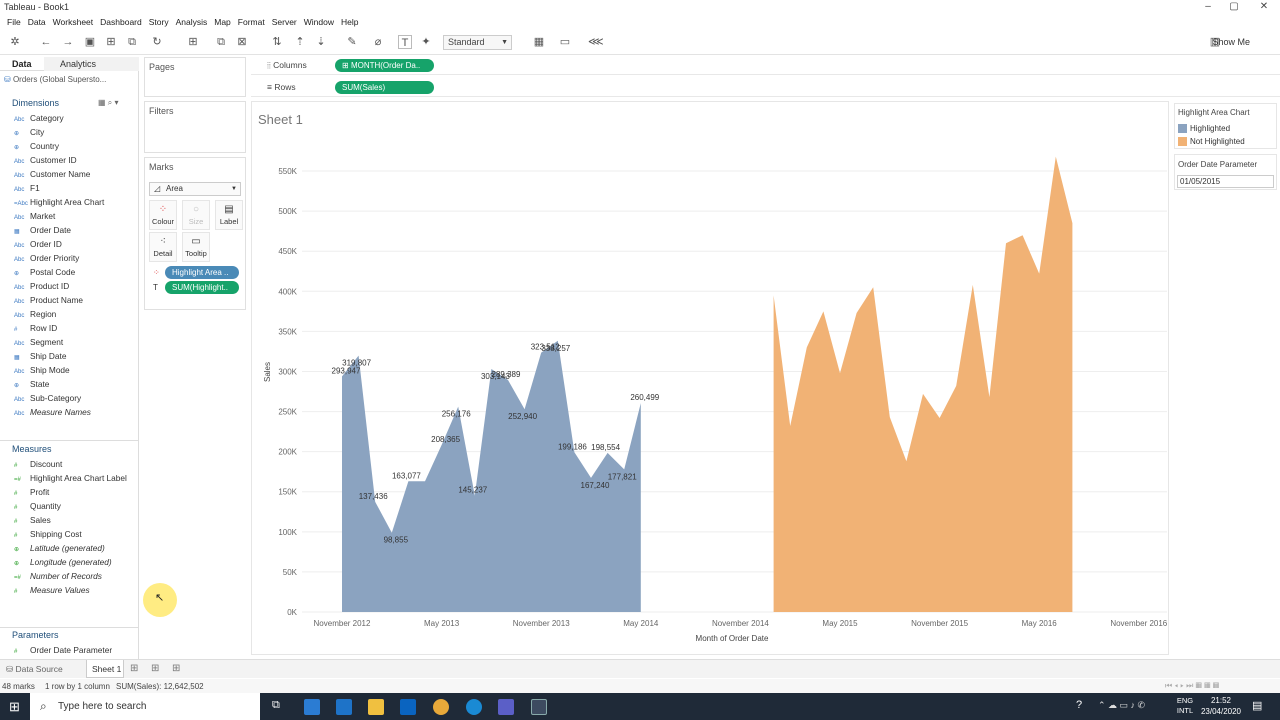  I want to click on teams-icon, so click(506, 707).